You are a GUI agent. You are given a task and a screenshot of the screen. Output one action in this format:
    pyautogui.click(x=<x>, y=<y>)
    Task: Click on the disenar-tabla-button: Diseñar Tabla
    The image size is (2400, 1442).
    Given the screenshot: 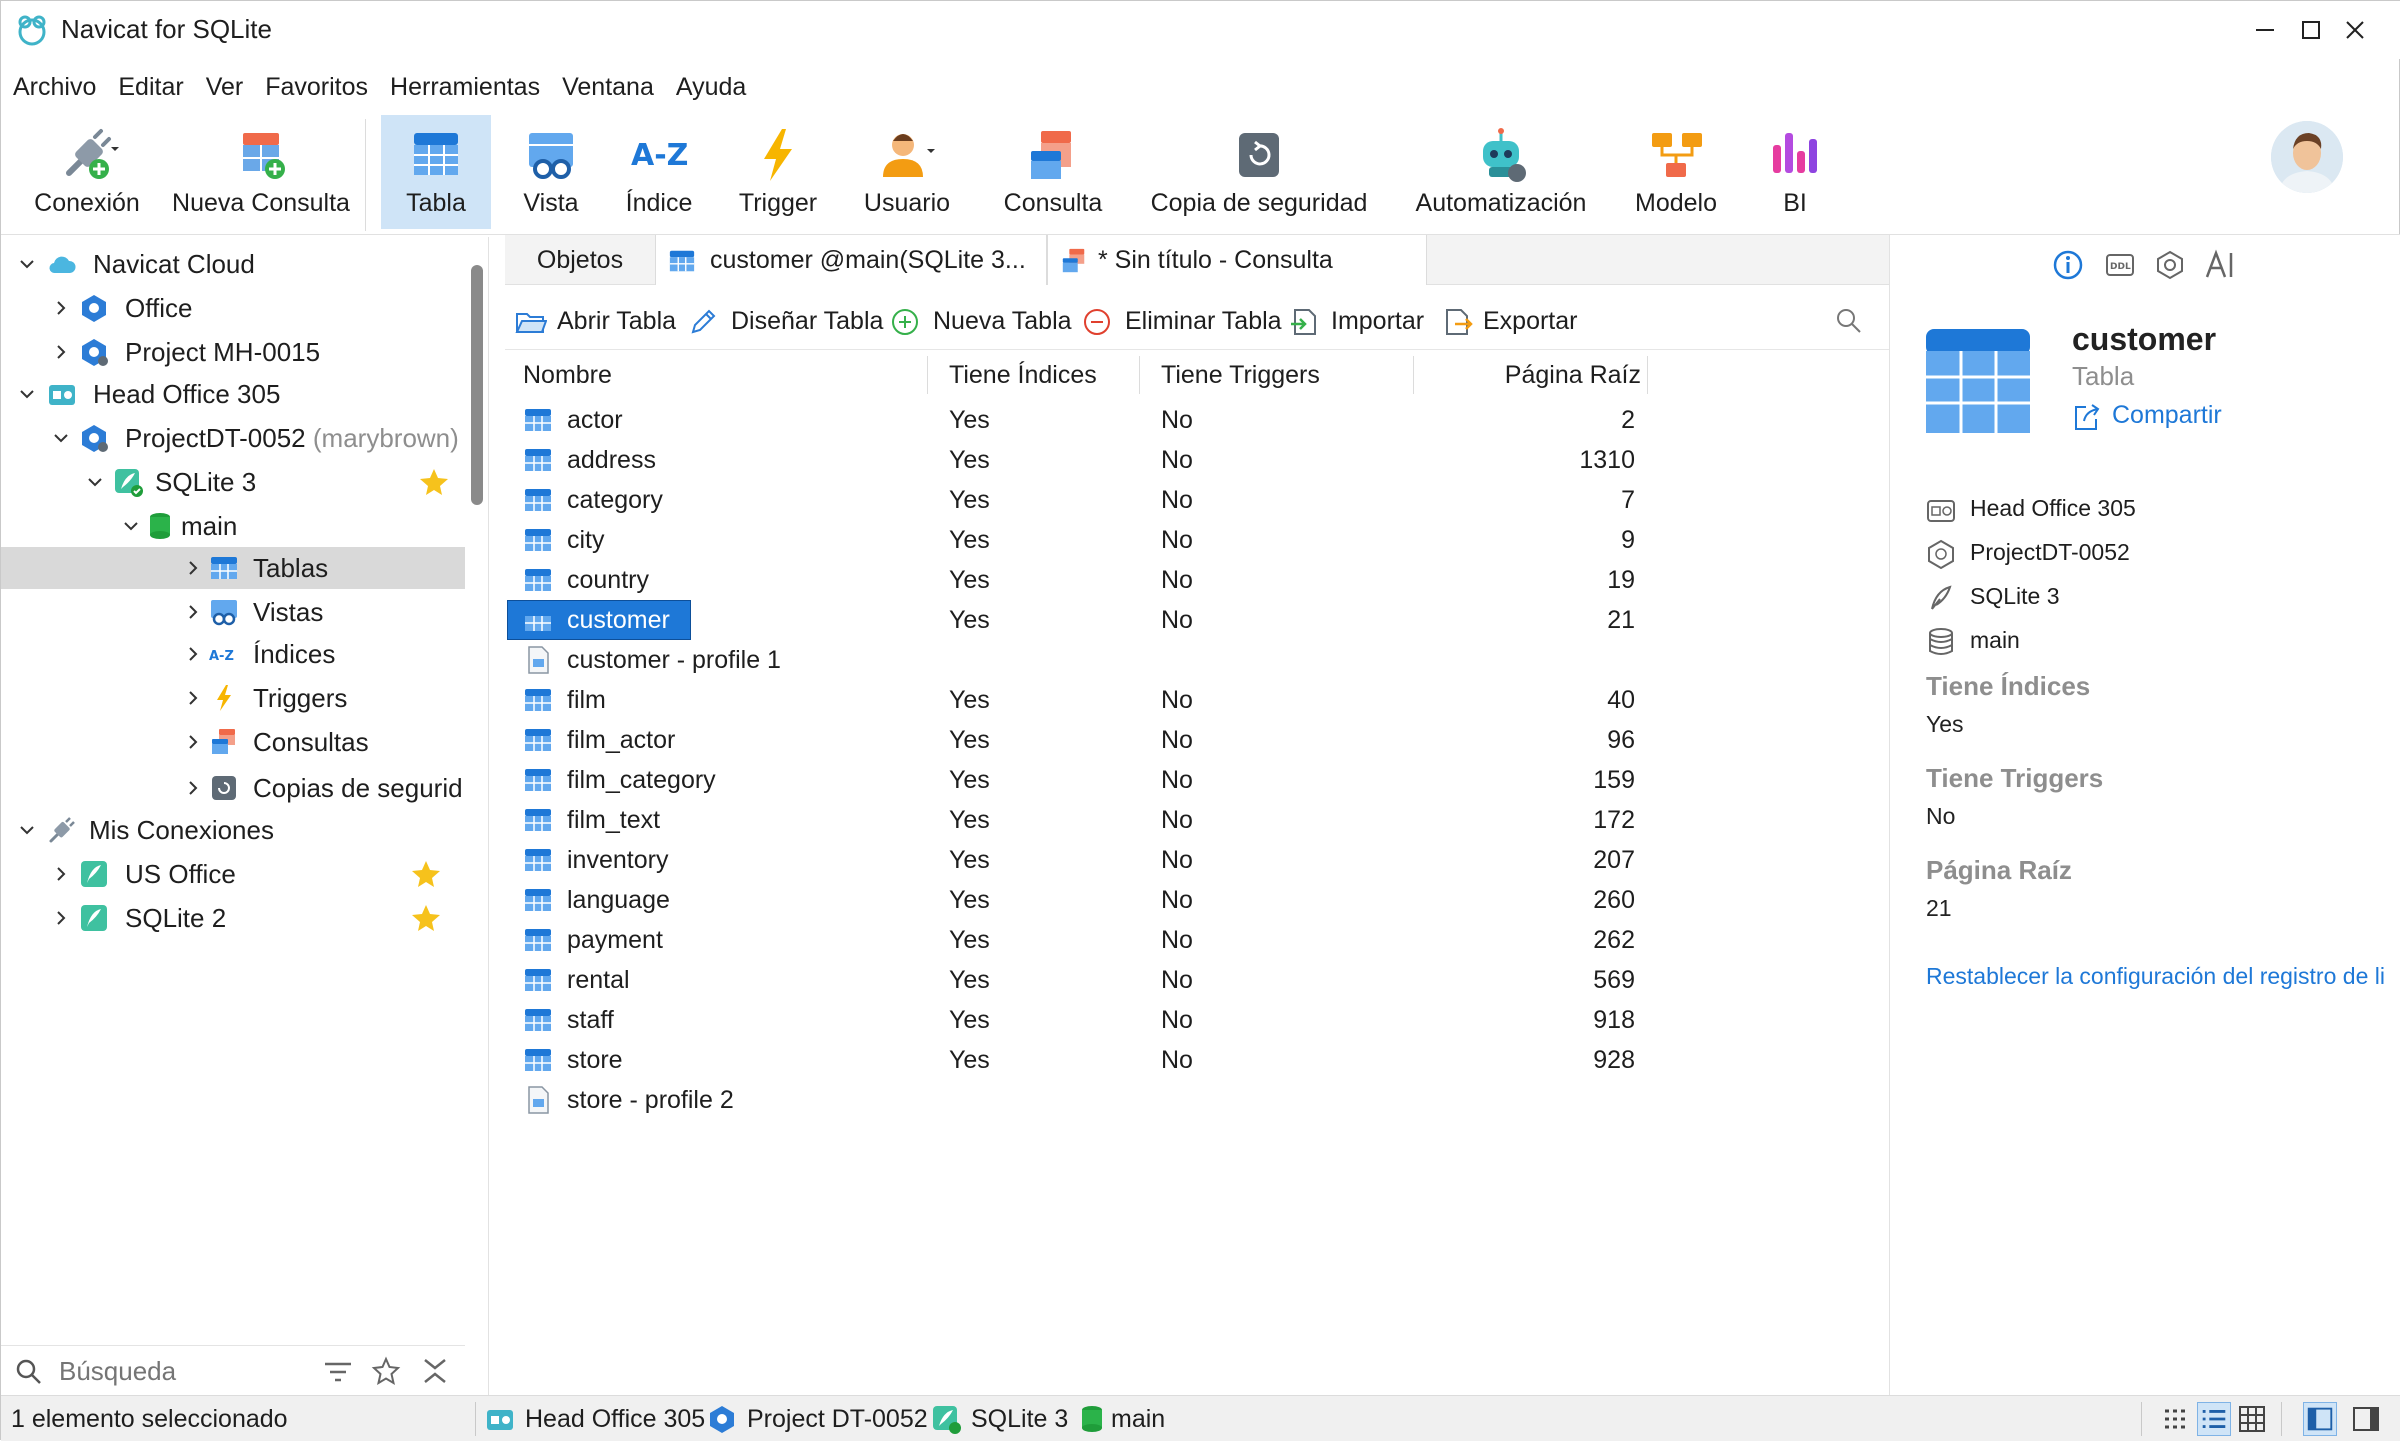 What is the action you would take?
    pyautogui.click(x=785, y=321)
    